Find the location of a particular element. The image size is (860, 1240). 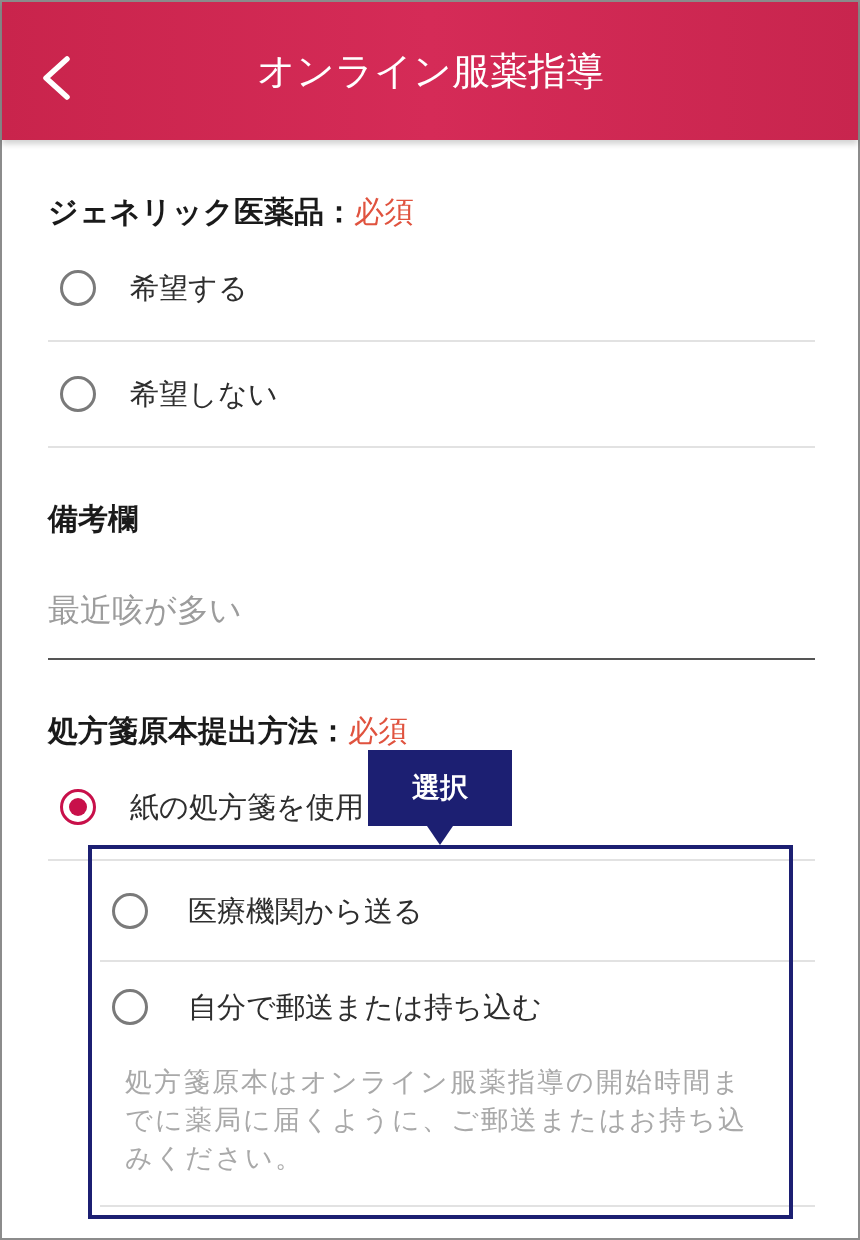

section-label: ジェネリック医薬品： is located at coordinates (201, 212).